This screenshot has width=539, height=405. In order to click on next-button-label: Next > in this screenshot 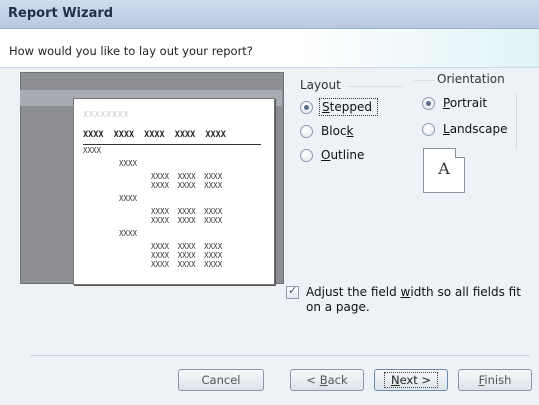, I will do `click(411, 380)`.